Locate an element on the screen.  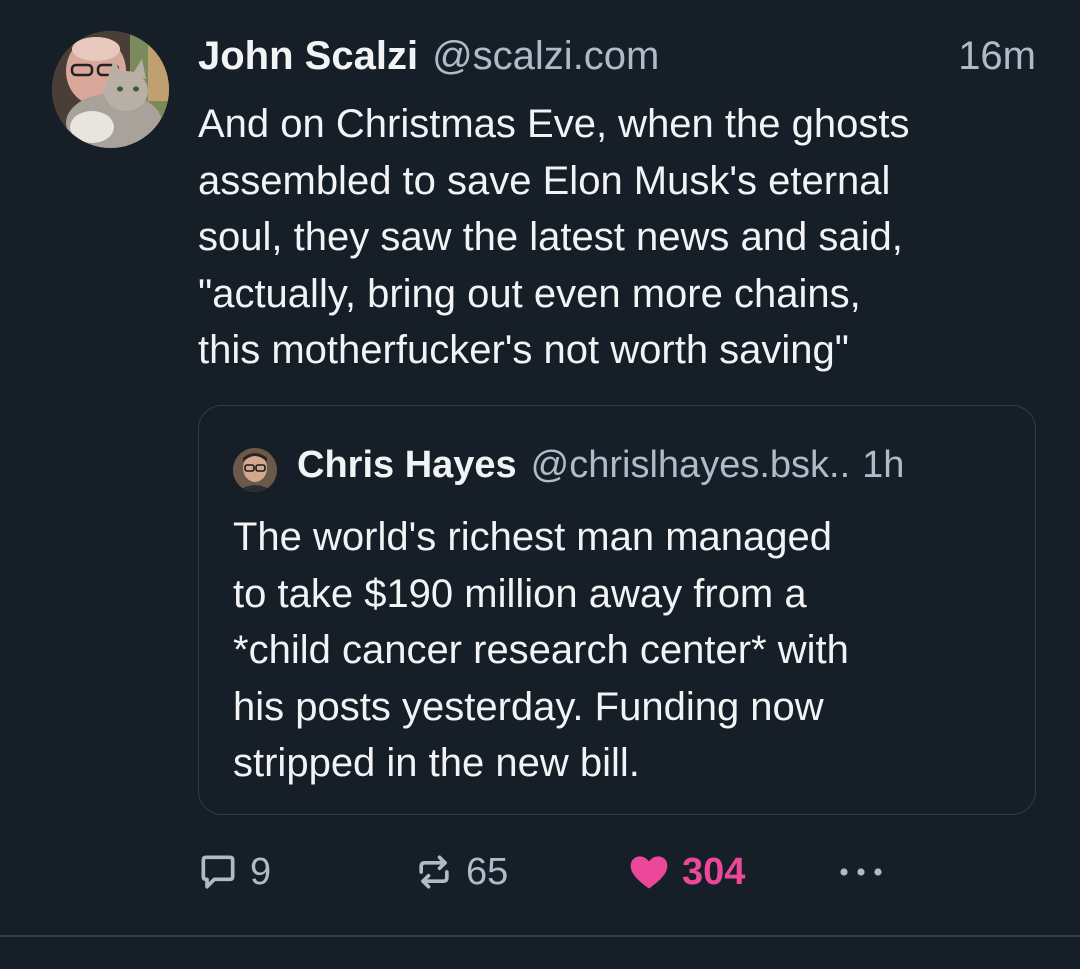
reply-count: 9 is located at coordinates (261, 871).